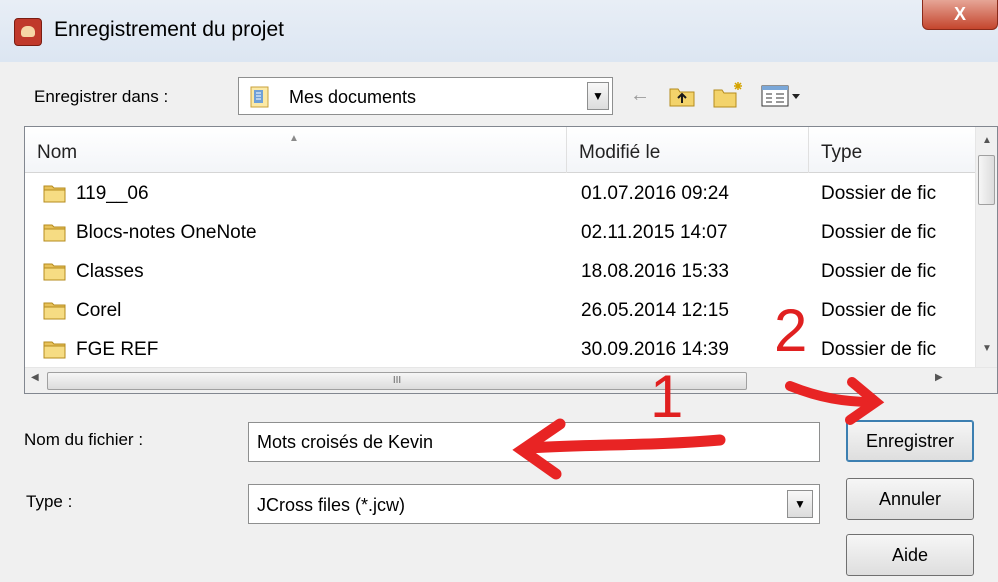  I want to click on file-name: Corel, so click(99, 310).